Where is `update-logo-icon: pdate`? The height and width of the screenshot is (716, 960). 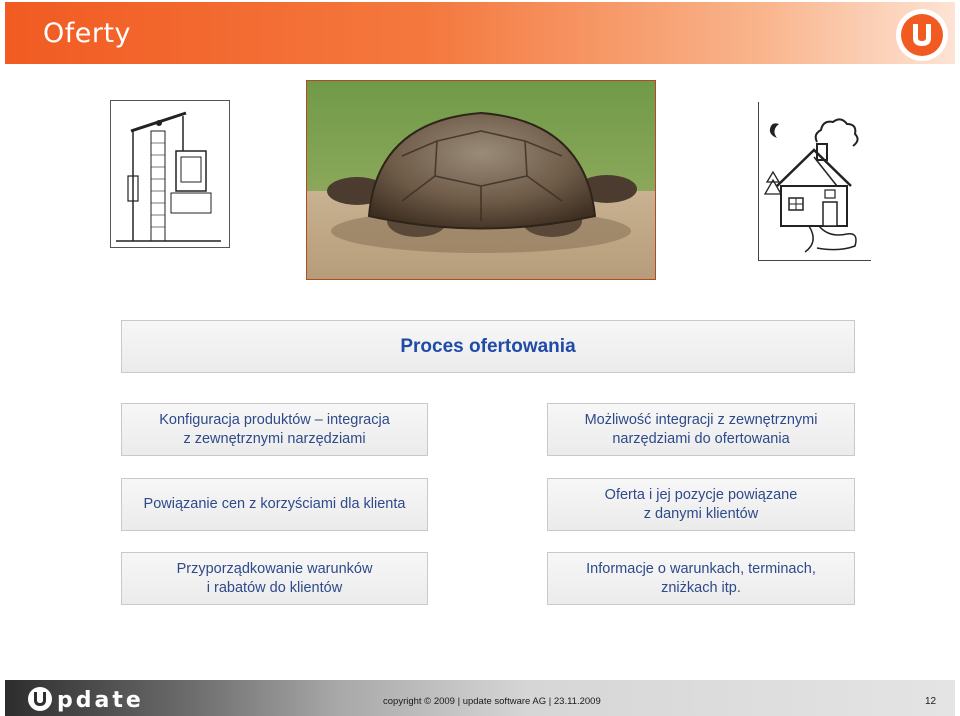 update-logo-icon: pdate is located at coordinates (86, 700).